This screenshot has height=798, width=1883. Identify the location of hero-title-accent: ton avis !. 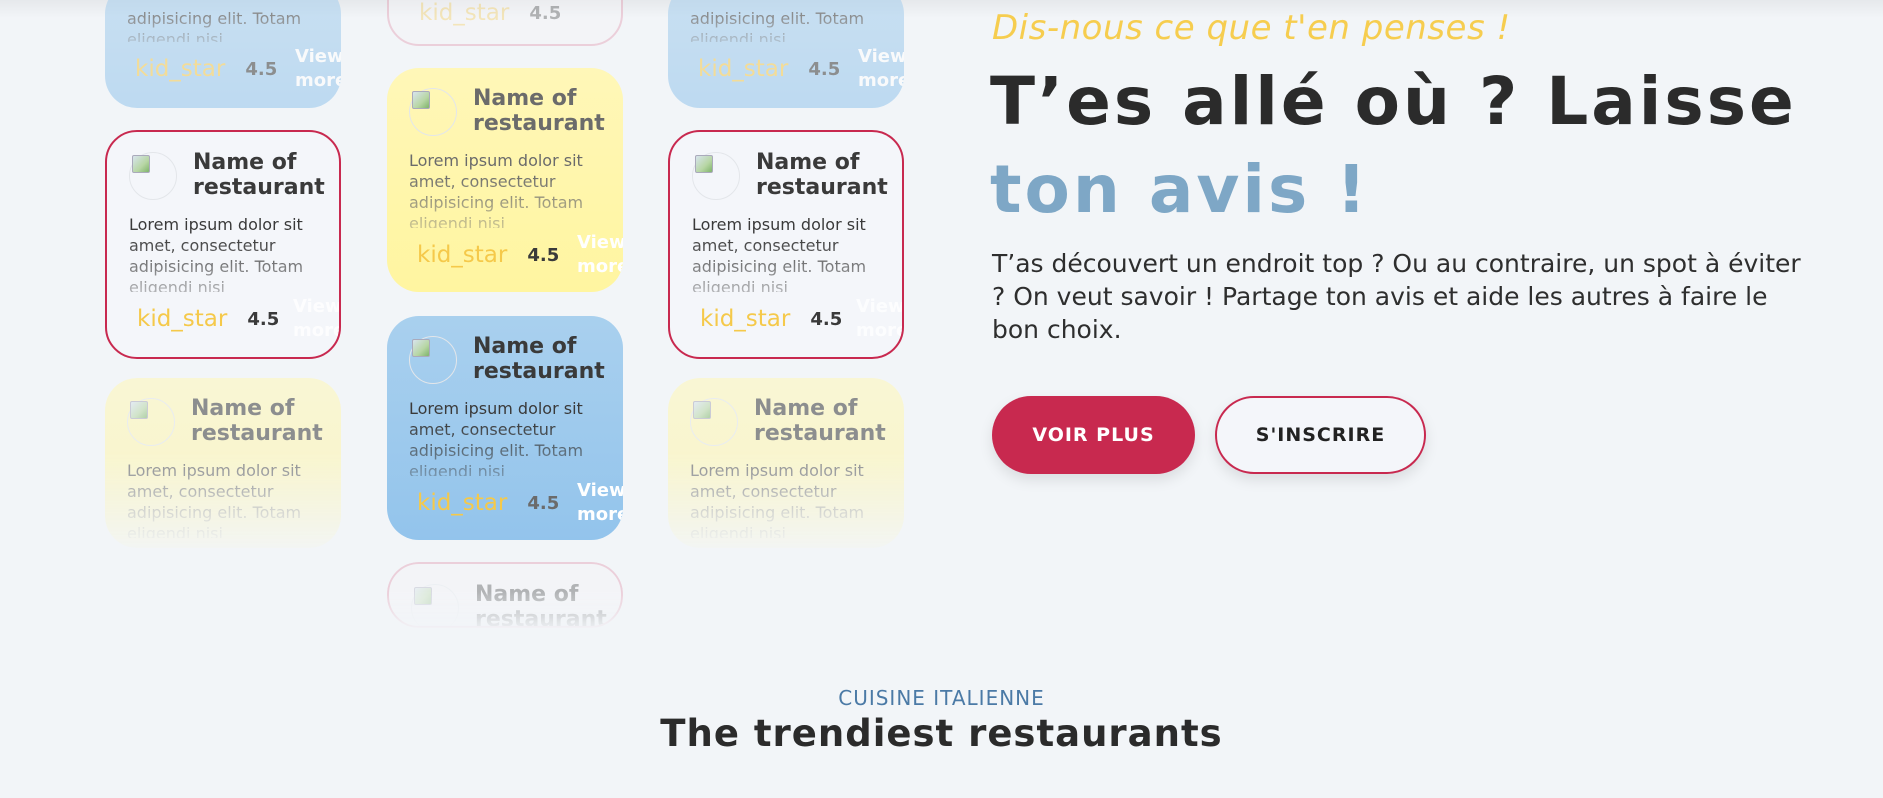
(1180, 189).